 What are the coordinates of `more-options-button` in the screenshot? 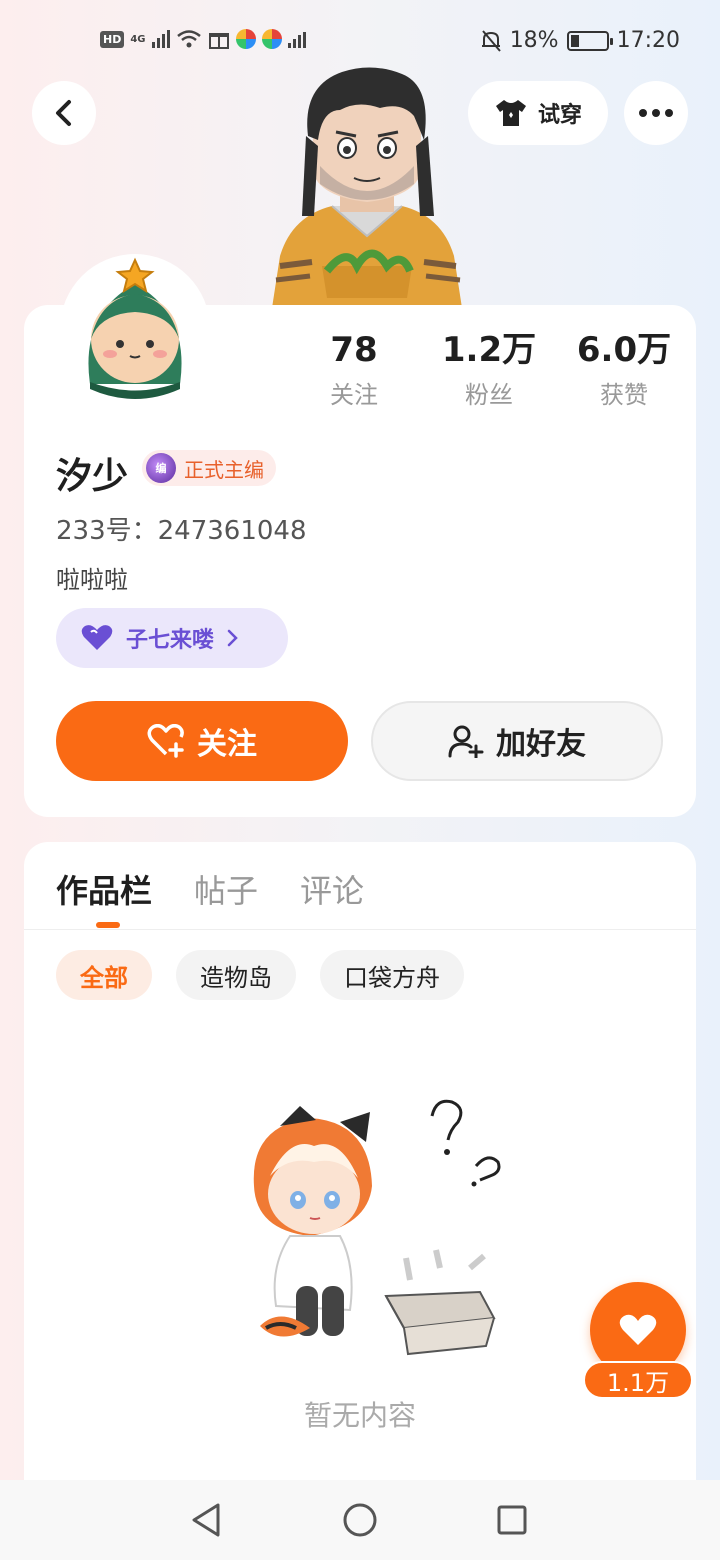 It's located at (656, 113).